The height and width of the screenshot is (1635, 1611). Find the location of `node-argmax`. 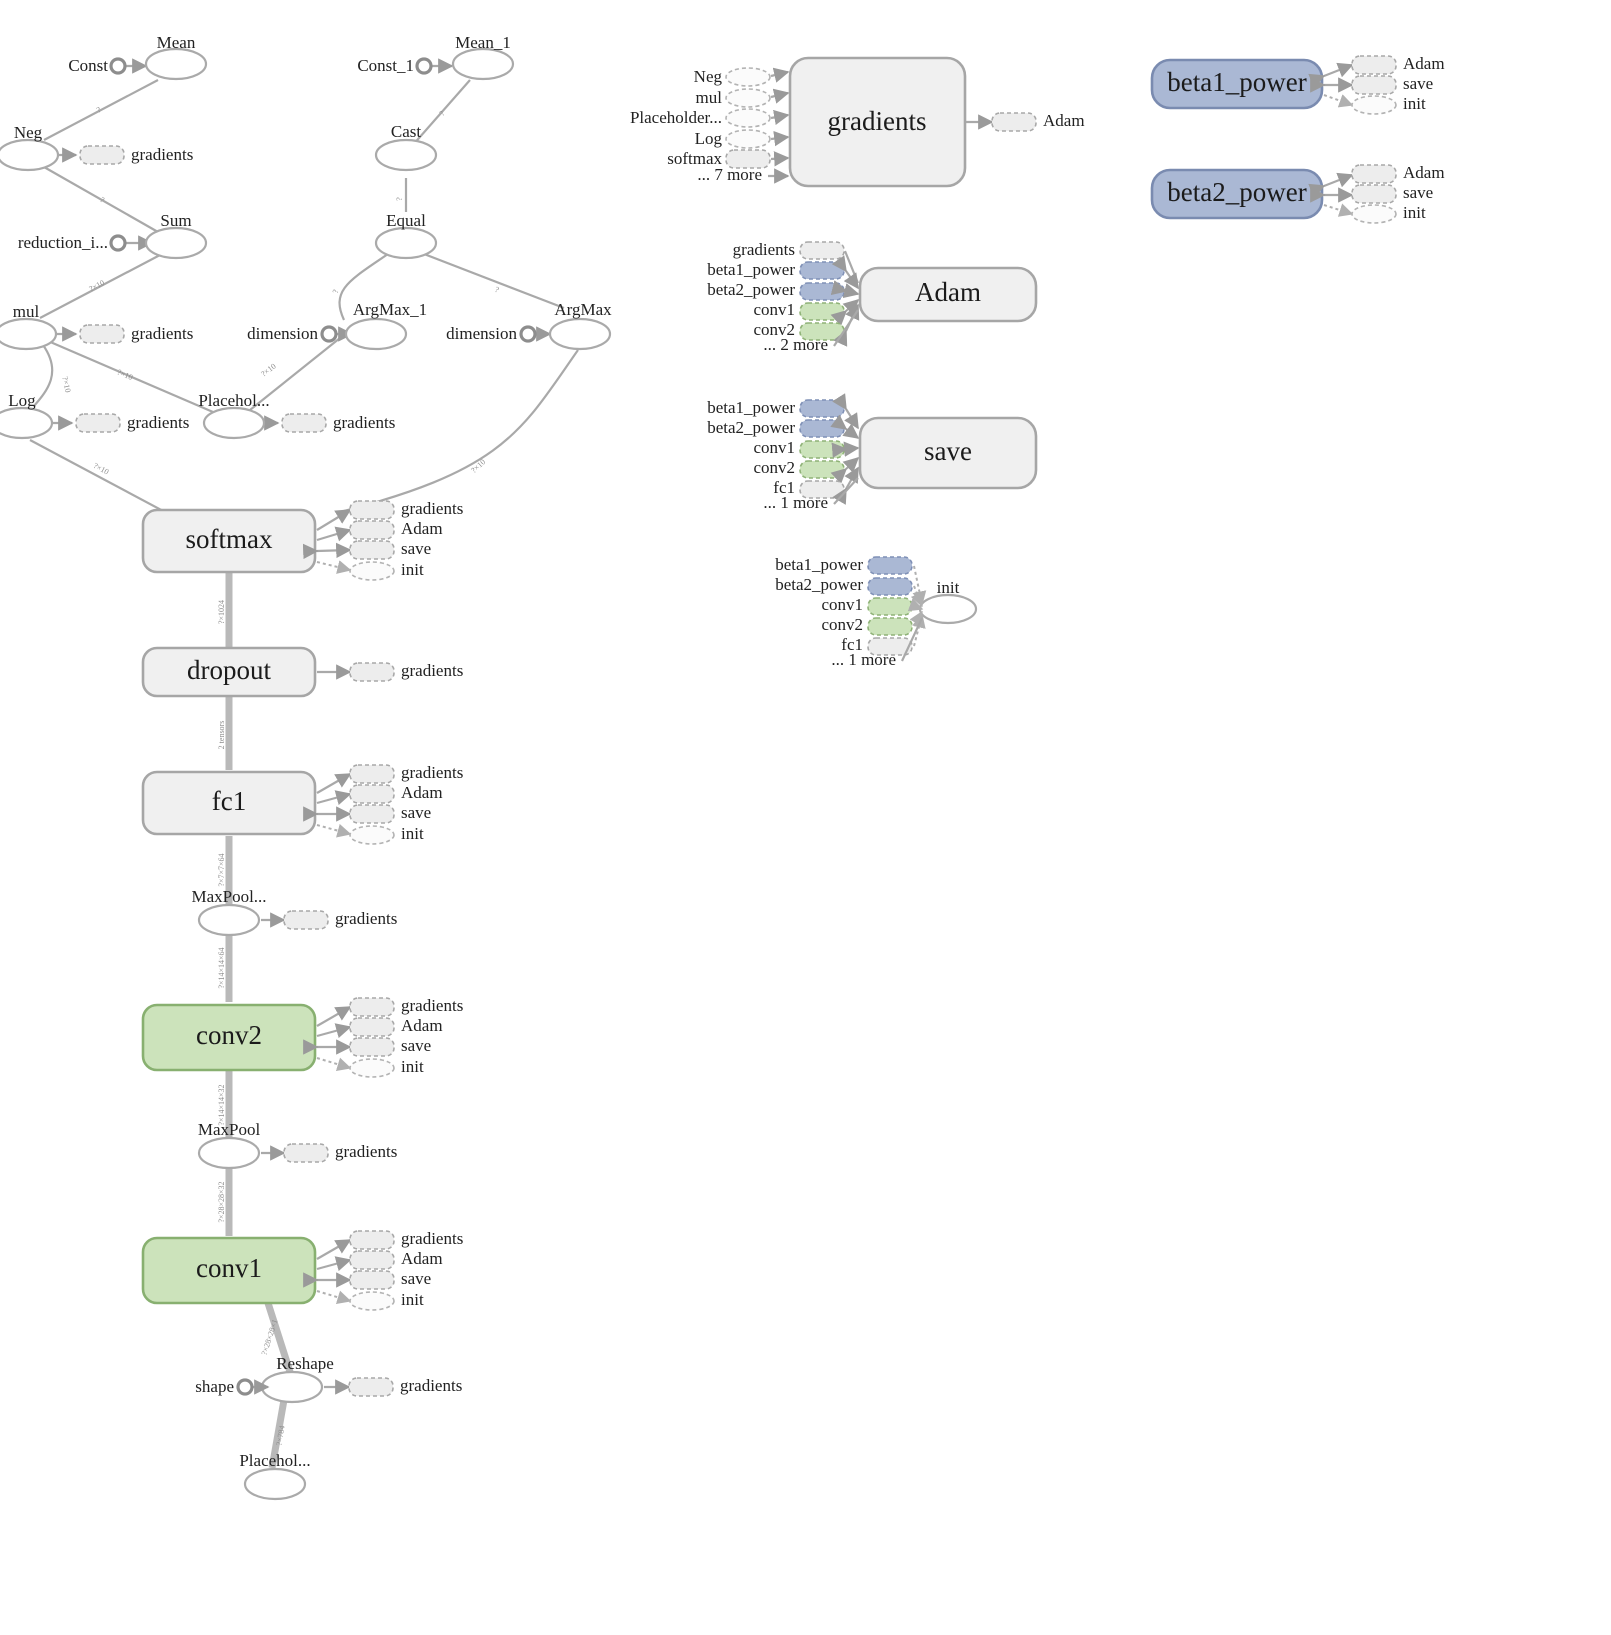

node-argmax is located at coordinates (580, 334).